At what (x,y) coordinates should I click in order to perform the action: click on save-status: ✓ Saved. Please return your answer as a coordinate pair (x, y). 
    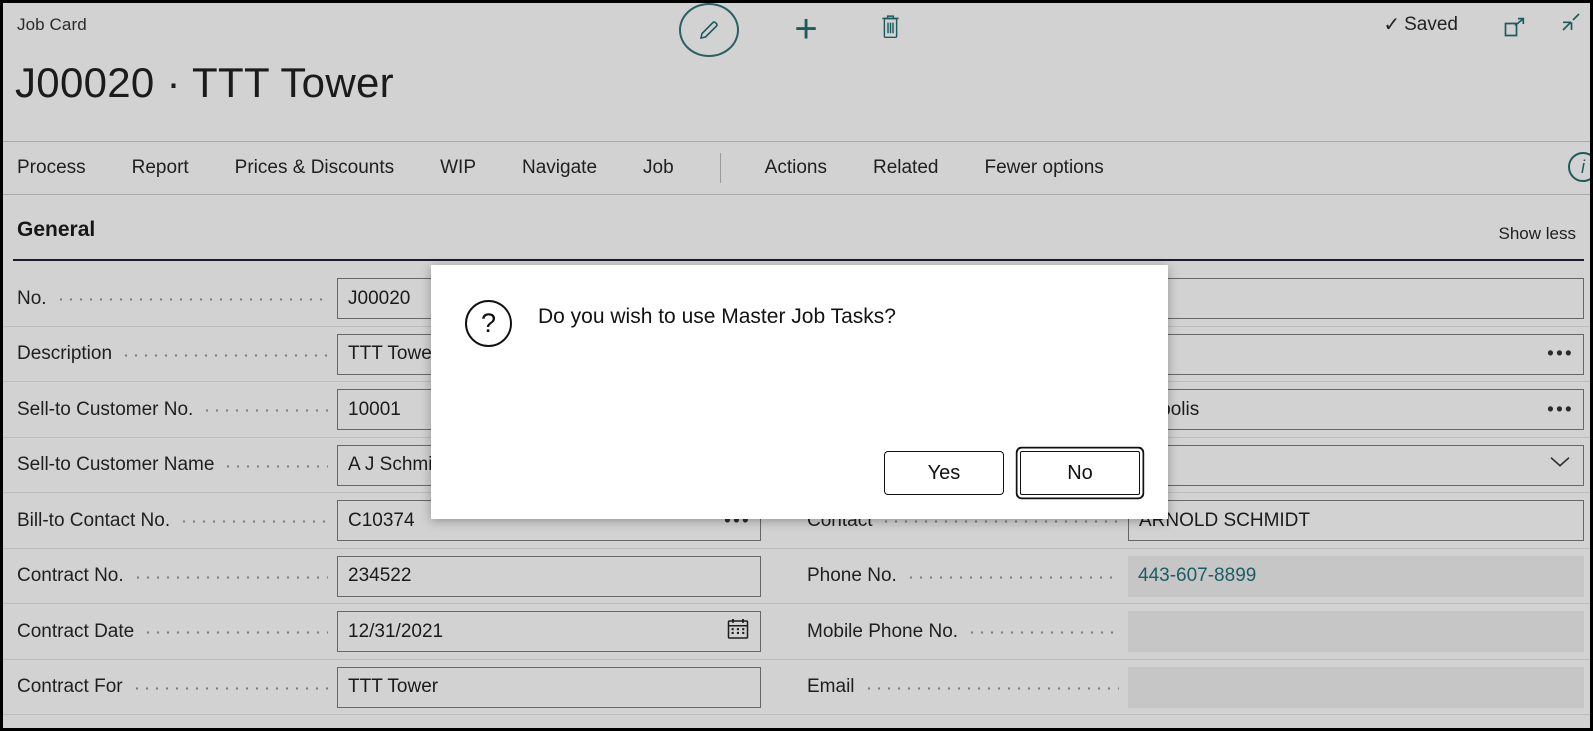
    Looking at the image, I should click on (1420, 25).